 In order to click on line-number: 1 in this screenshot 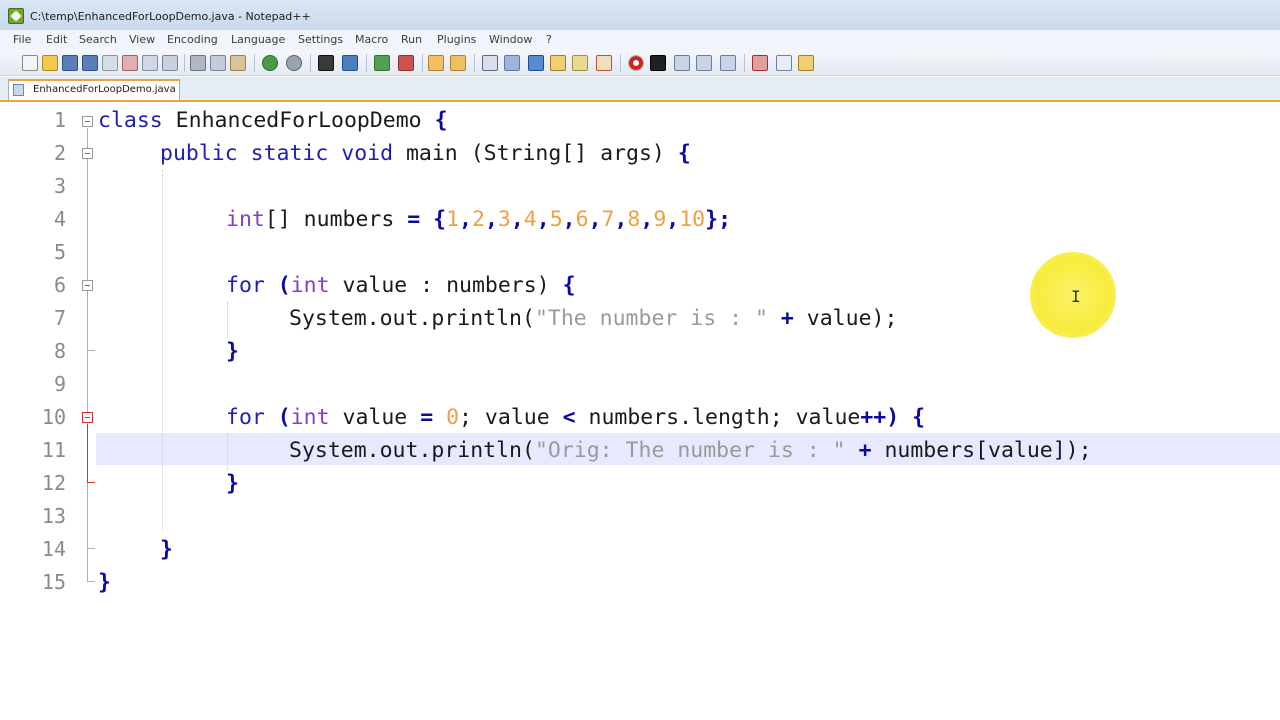, I will do `click(59, 120)`.